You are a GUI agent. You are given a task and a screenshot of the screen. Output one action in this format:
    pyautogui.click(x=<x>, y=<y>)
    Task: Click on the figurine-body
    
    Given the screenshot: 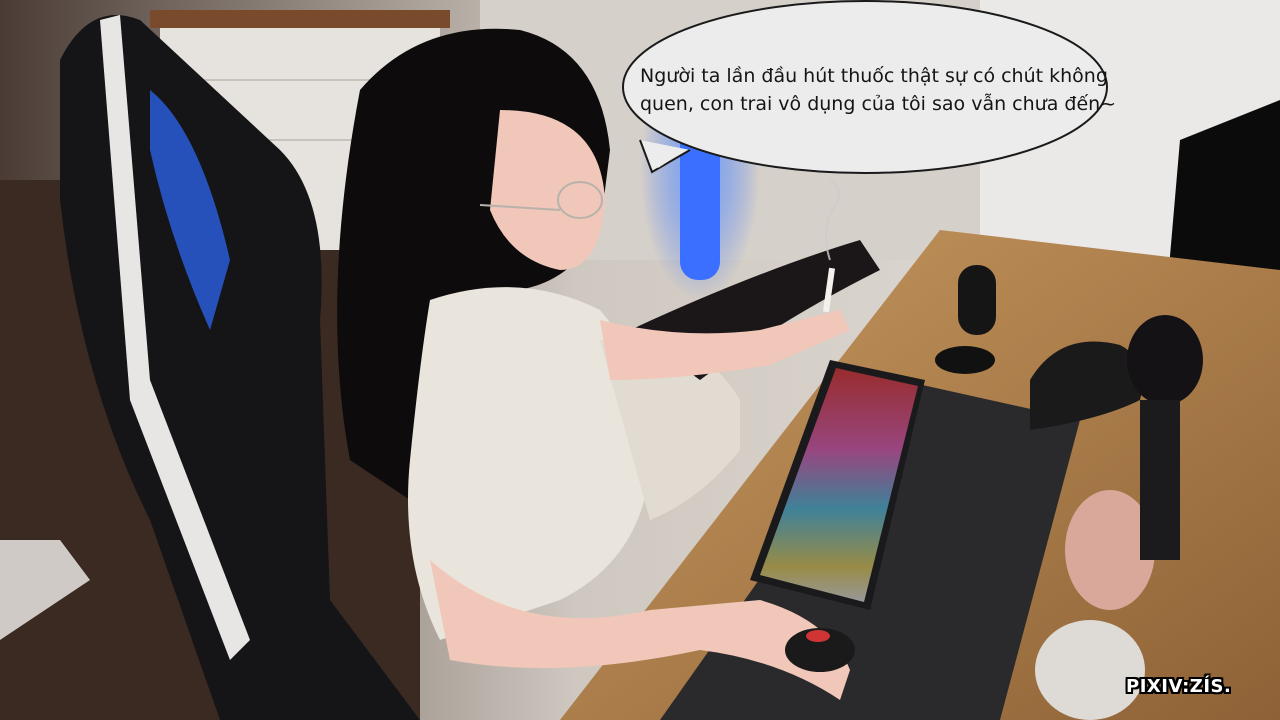 What is the action you would take?
    pyautogui.click(x=1160, y=480)
    